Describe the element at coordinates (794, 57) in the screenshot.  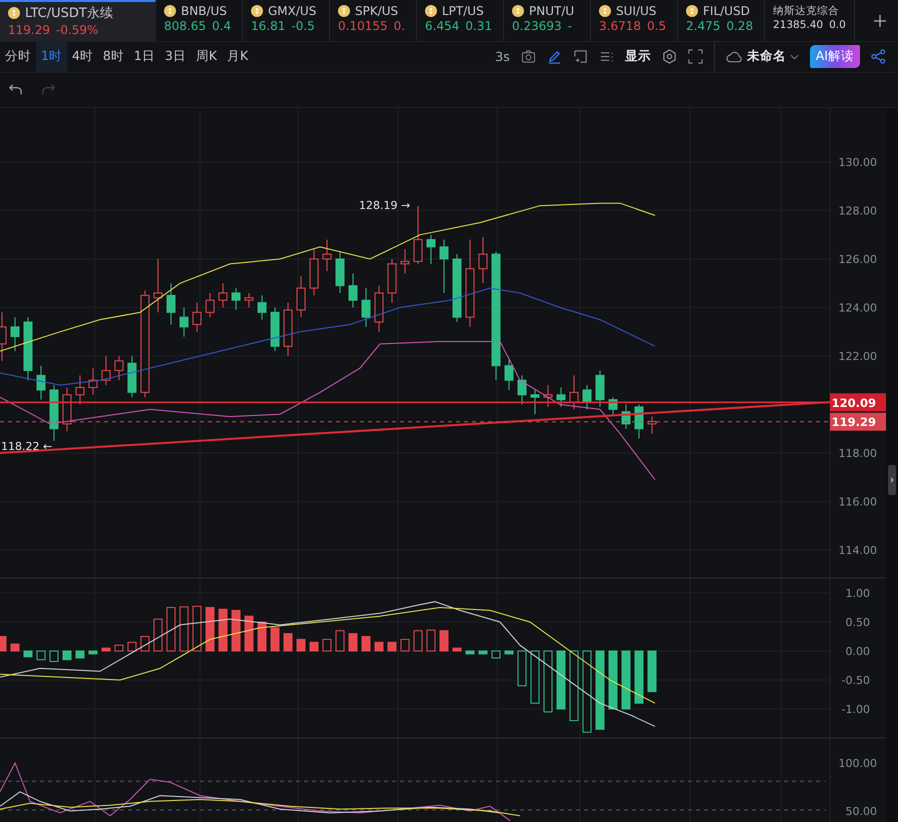
I see `chevron-down-icon` at that location.